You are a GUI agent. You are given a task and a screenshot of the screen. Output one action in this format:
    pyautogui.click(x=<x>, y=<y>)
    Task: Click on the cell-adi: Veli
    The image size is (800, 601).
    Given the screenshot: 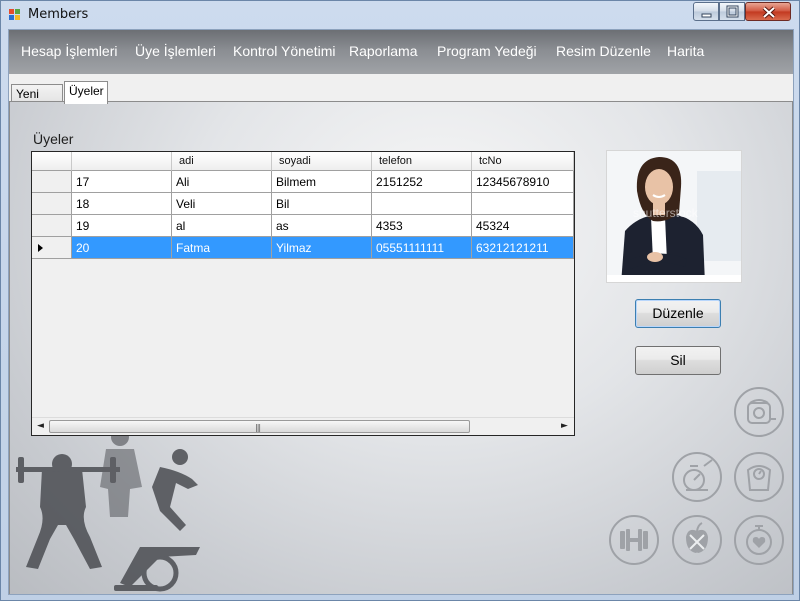 What is the action you would take?
    pyautogui.click(x=222, y=204)
    